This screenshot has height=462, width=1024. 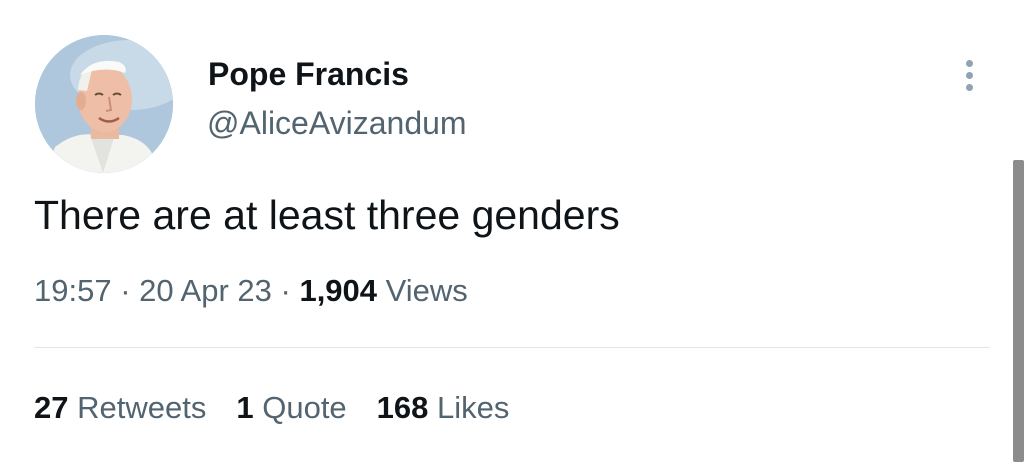 What do you see at coordinates (426, 290) in the screenshot?
I see `views-label: Views` at bounding box center [426, 290].